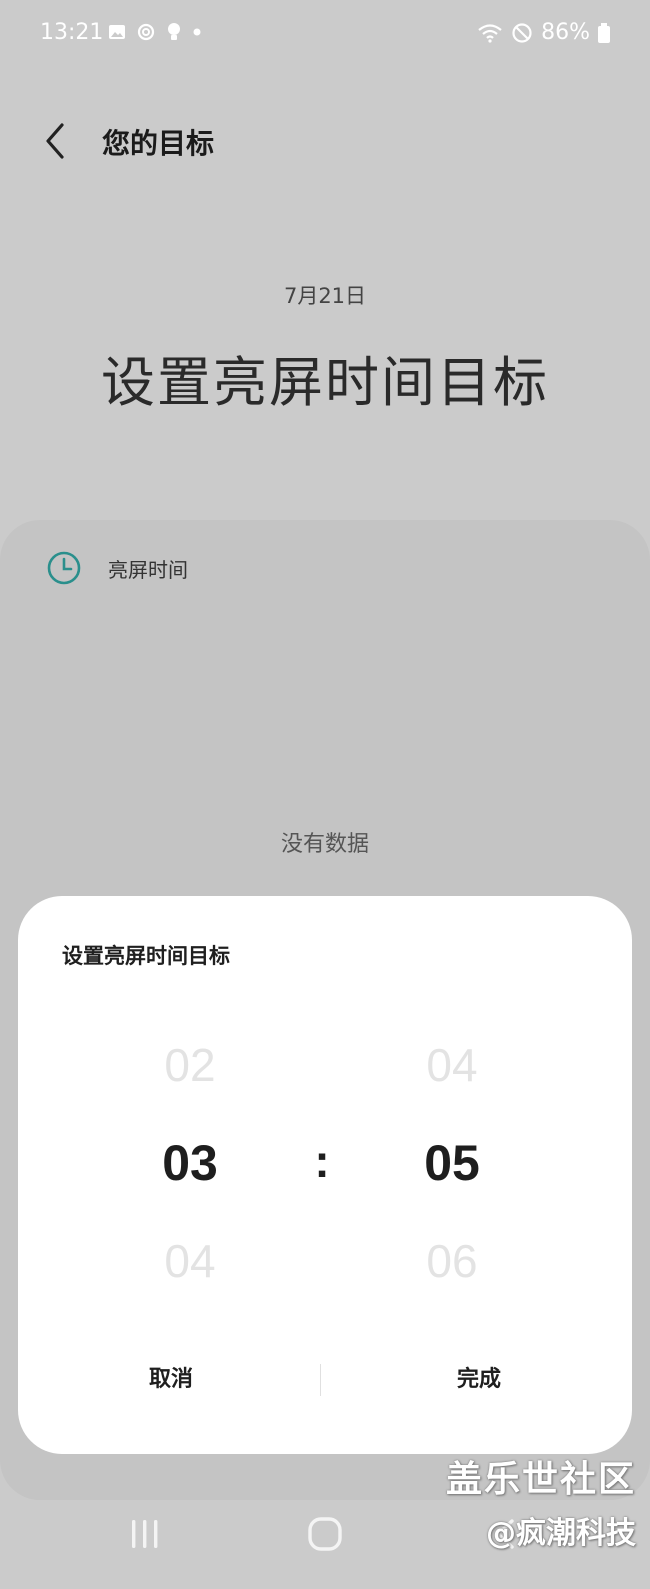 The image size is (650, 1589). I want to click on status-icons-right: 86%, so click(543, 32).